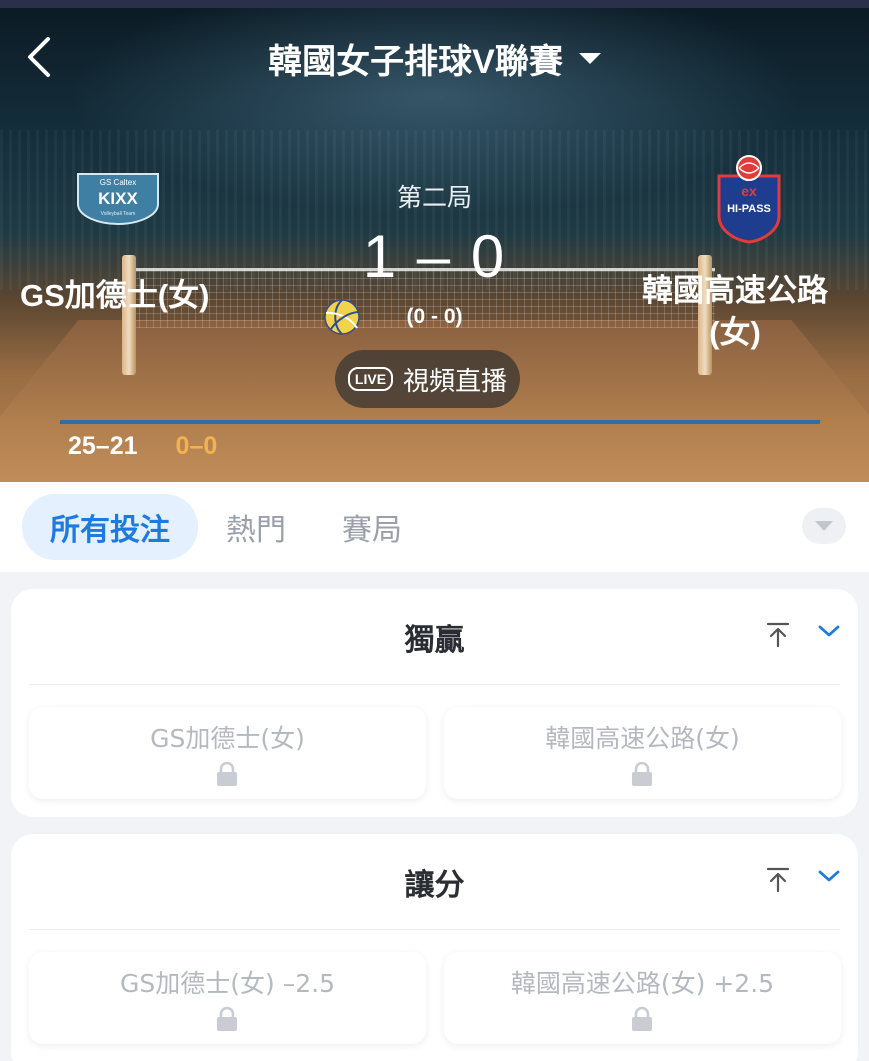  Describe the element at coordinates (642, 983) in the screenshot. I see `odds-option-label: 韓國高速公路(女) +2.5` at that location.